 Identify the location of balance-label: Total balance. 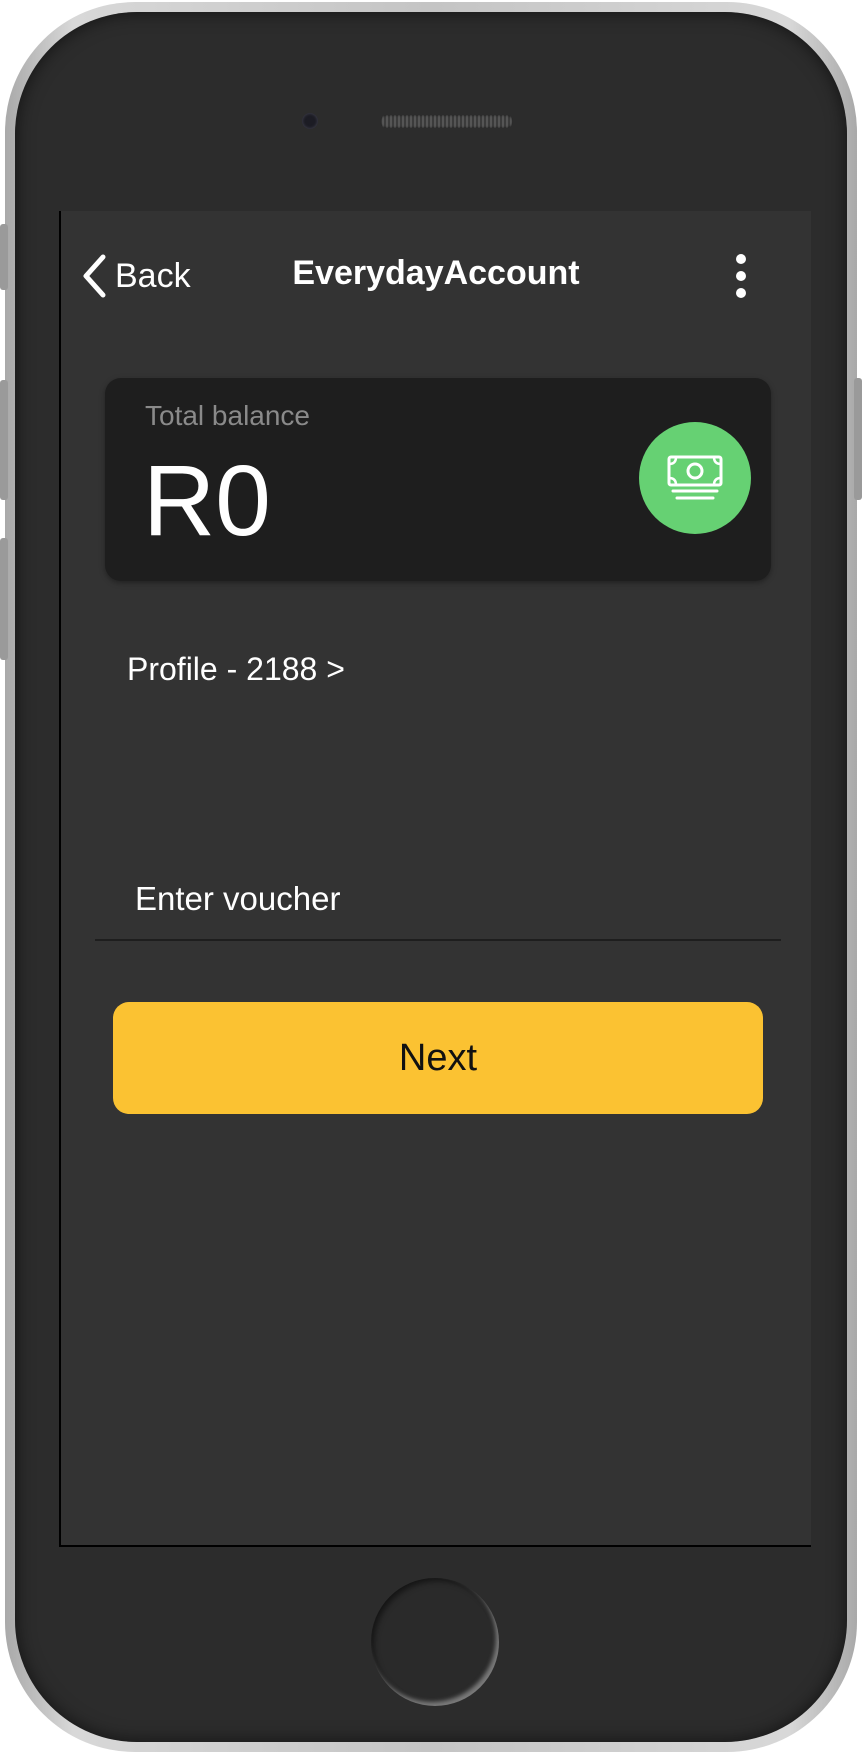
(228, 415).